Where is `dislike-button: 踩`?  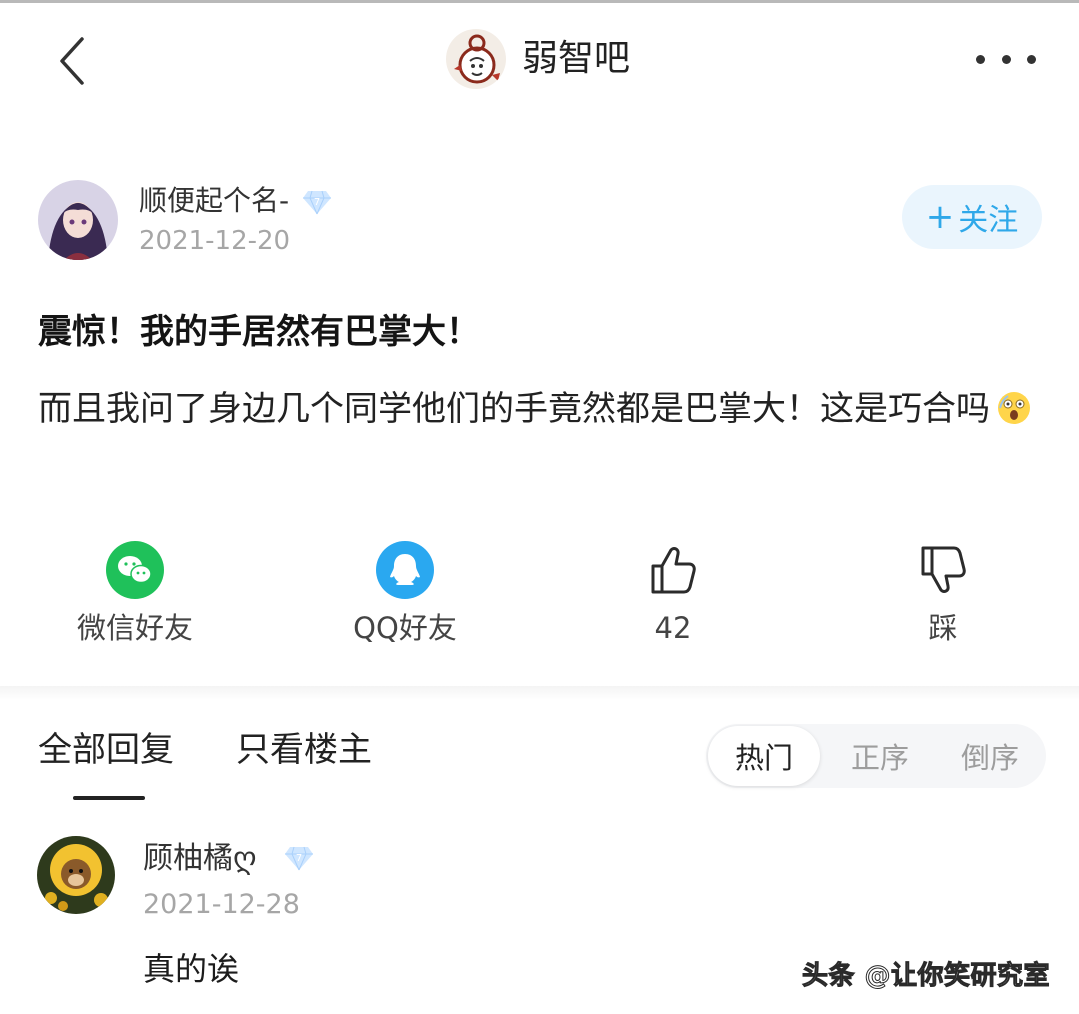
dislike-button: 踩 is located at coordinates (943, 595).